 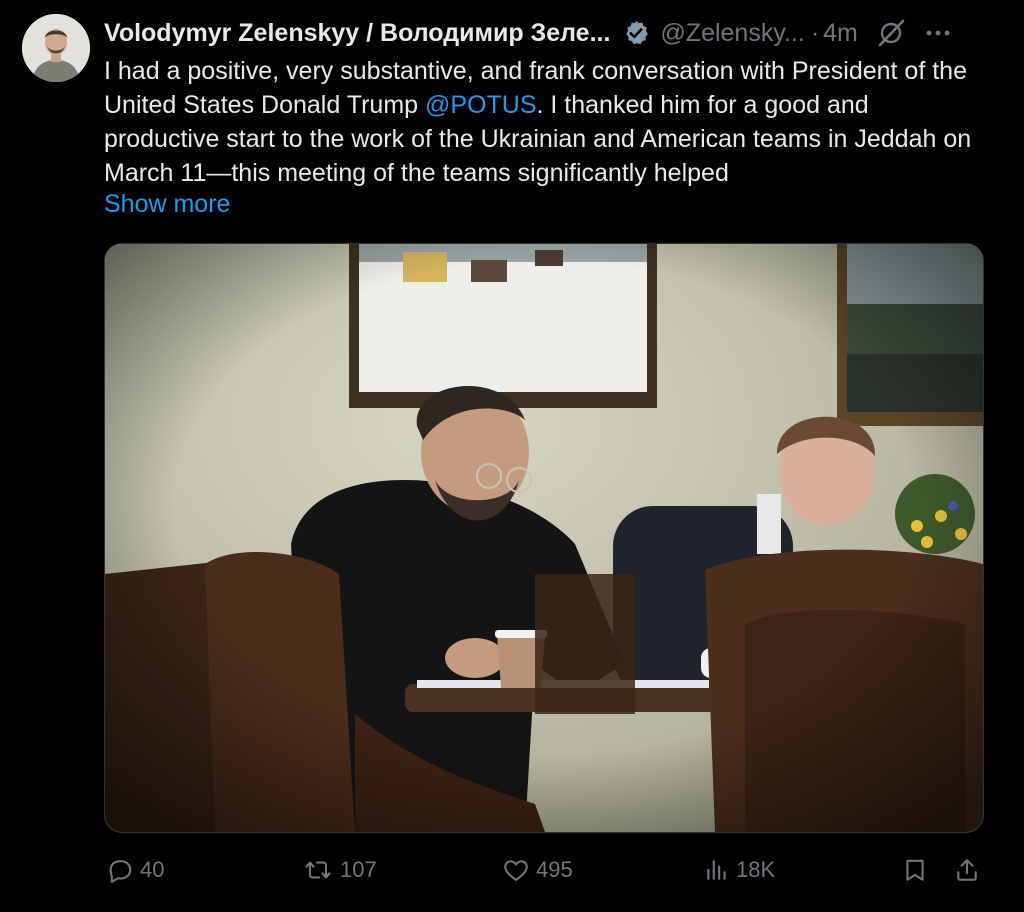 I want to click on more-options-icon, so click(x=938, y=33).